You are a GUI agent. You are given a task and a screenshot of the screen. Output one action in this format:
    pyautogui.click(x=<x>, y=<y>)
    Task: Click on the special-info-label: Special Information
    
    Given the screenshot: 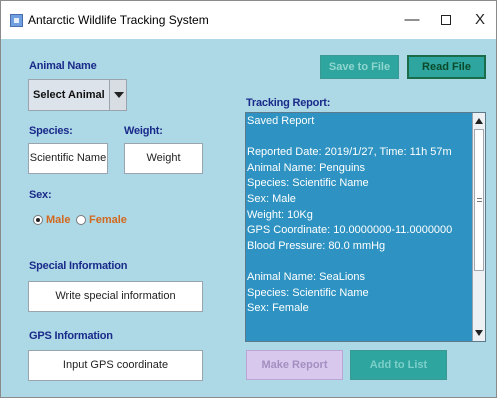 What is the action you would take?
    pyautogui.click(x=78, y=266)
    